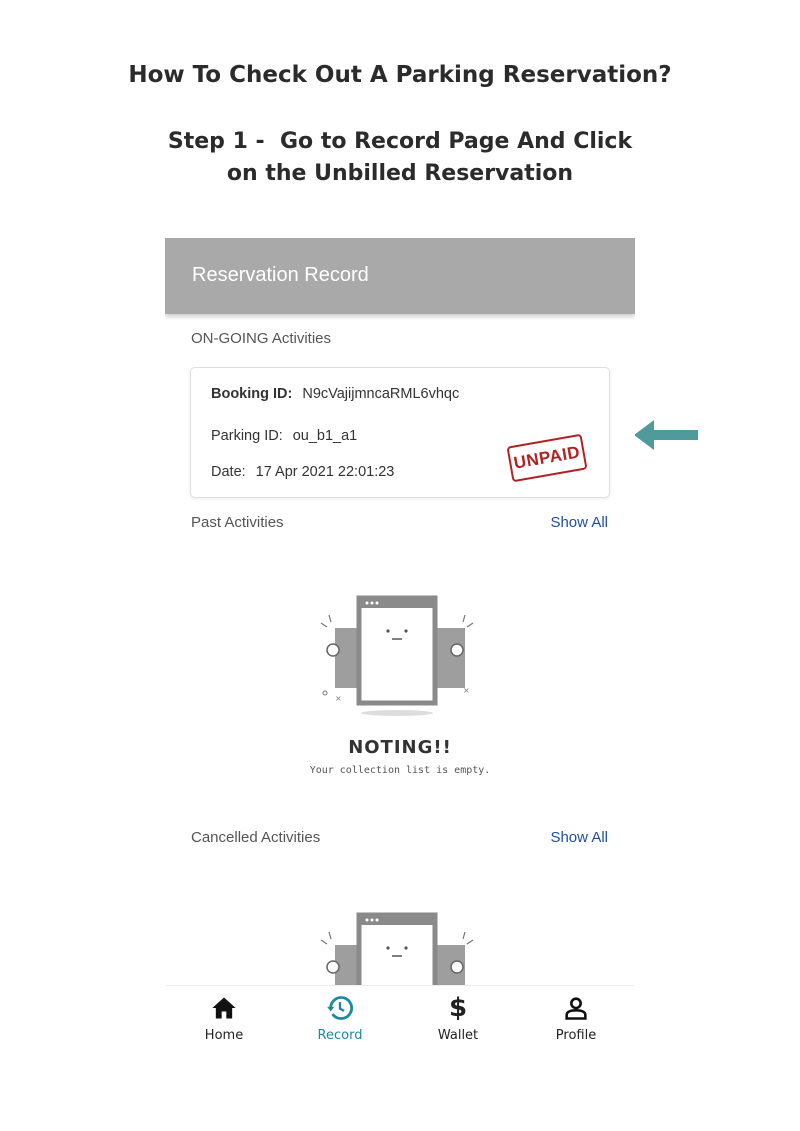 The height and width of the screenshot is (1131, 800). Describe the element at coordinates (400, 770) in the screenshot. I see `empty-state-subtitle: Your collection list is empty.` at that location.